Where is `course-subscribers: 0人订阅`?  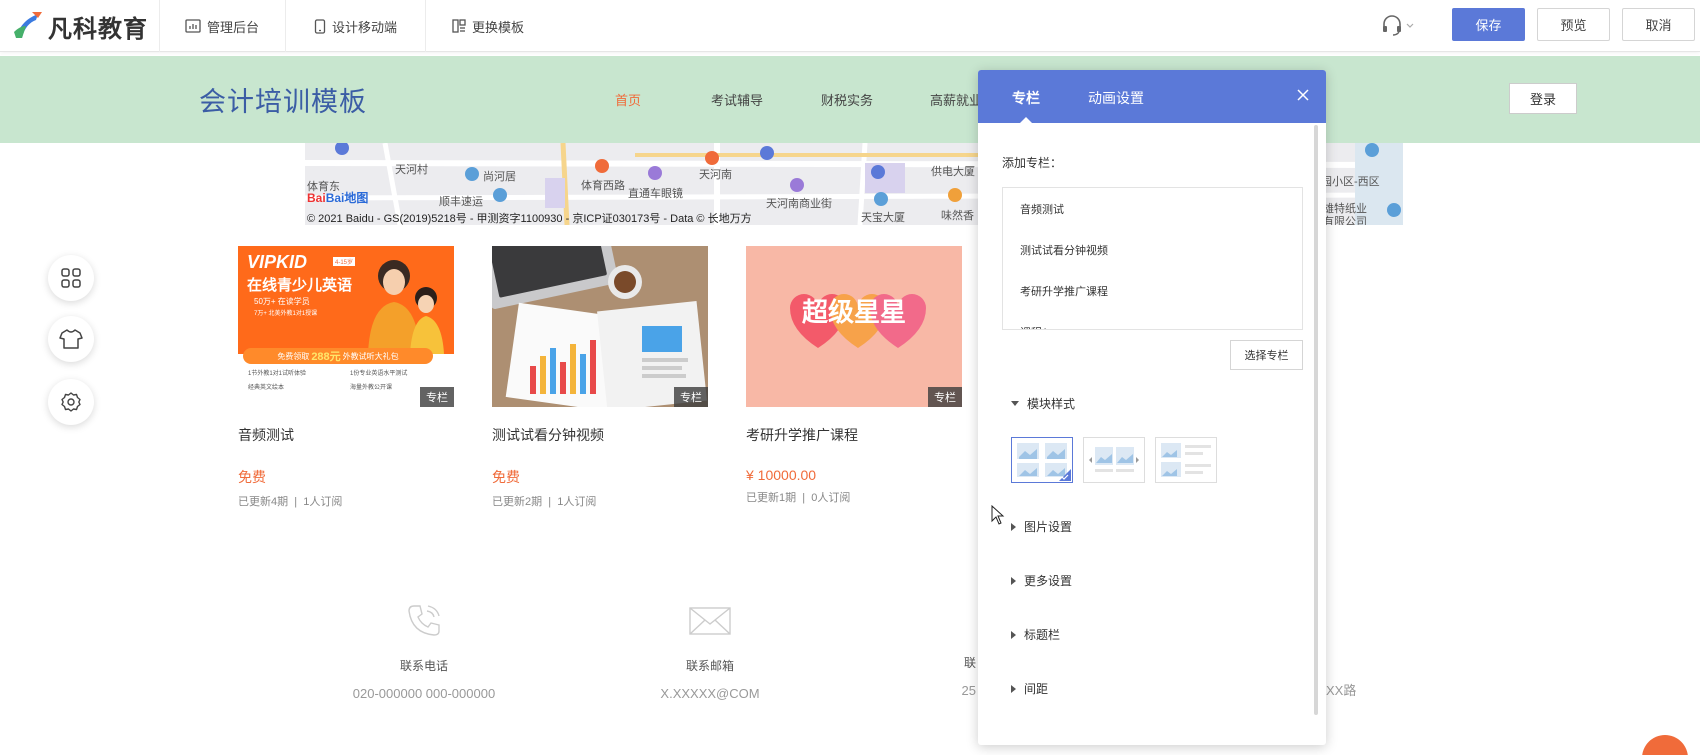
course-subscribers: 0人订阅 is located at coordinates (831, 498).